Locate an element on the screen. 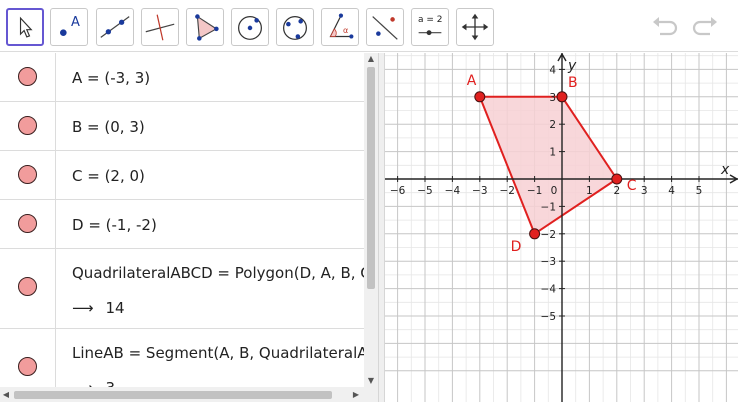 The height and width of the screenshot is (402, 738). point-tool-label: A is located at coordinates (75, 22).